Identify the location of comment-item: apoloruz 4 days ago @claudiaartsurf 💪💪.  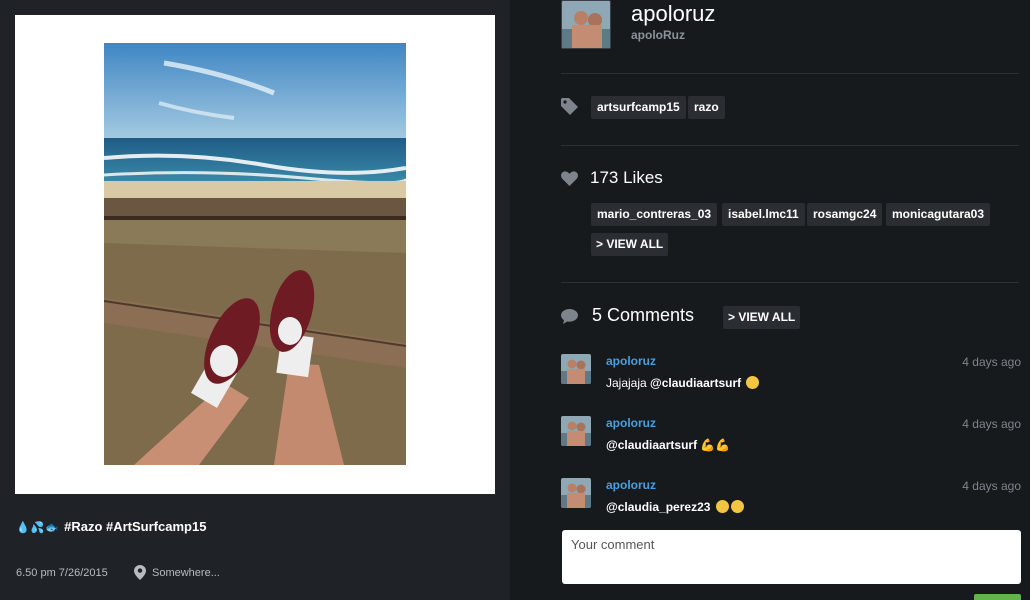
(791, 441).